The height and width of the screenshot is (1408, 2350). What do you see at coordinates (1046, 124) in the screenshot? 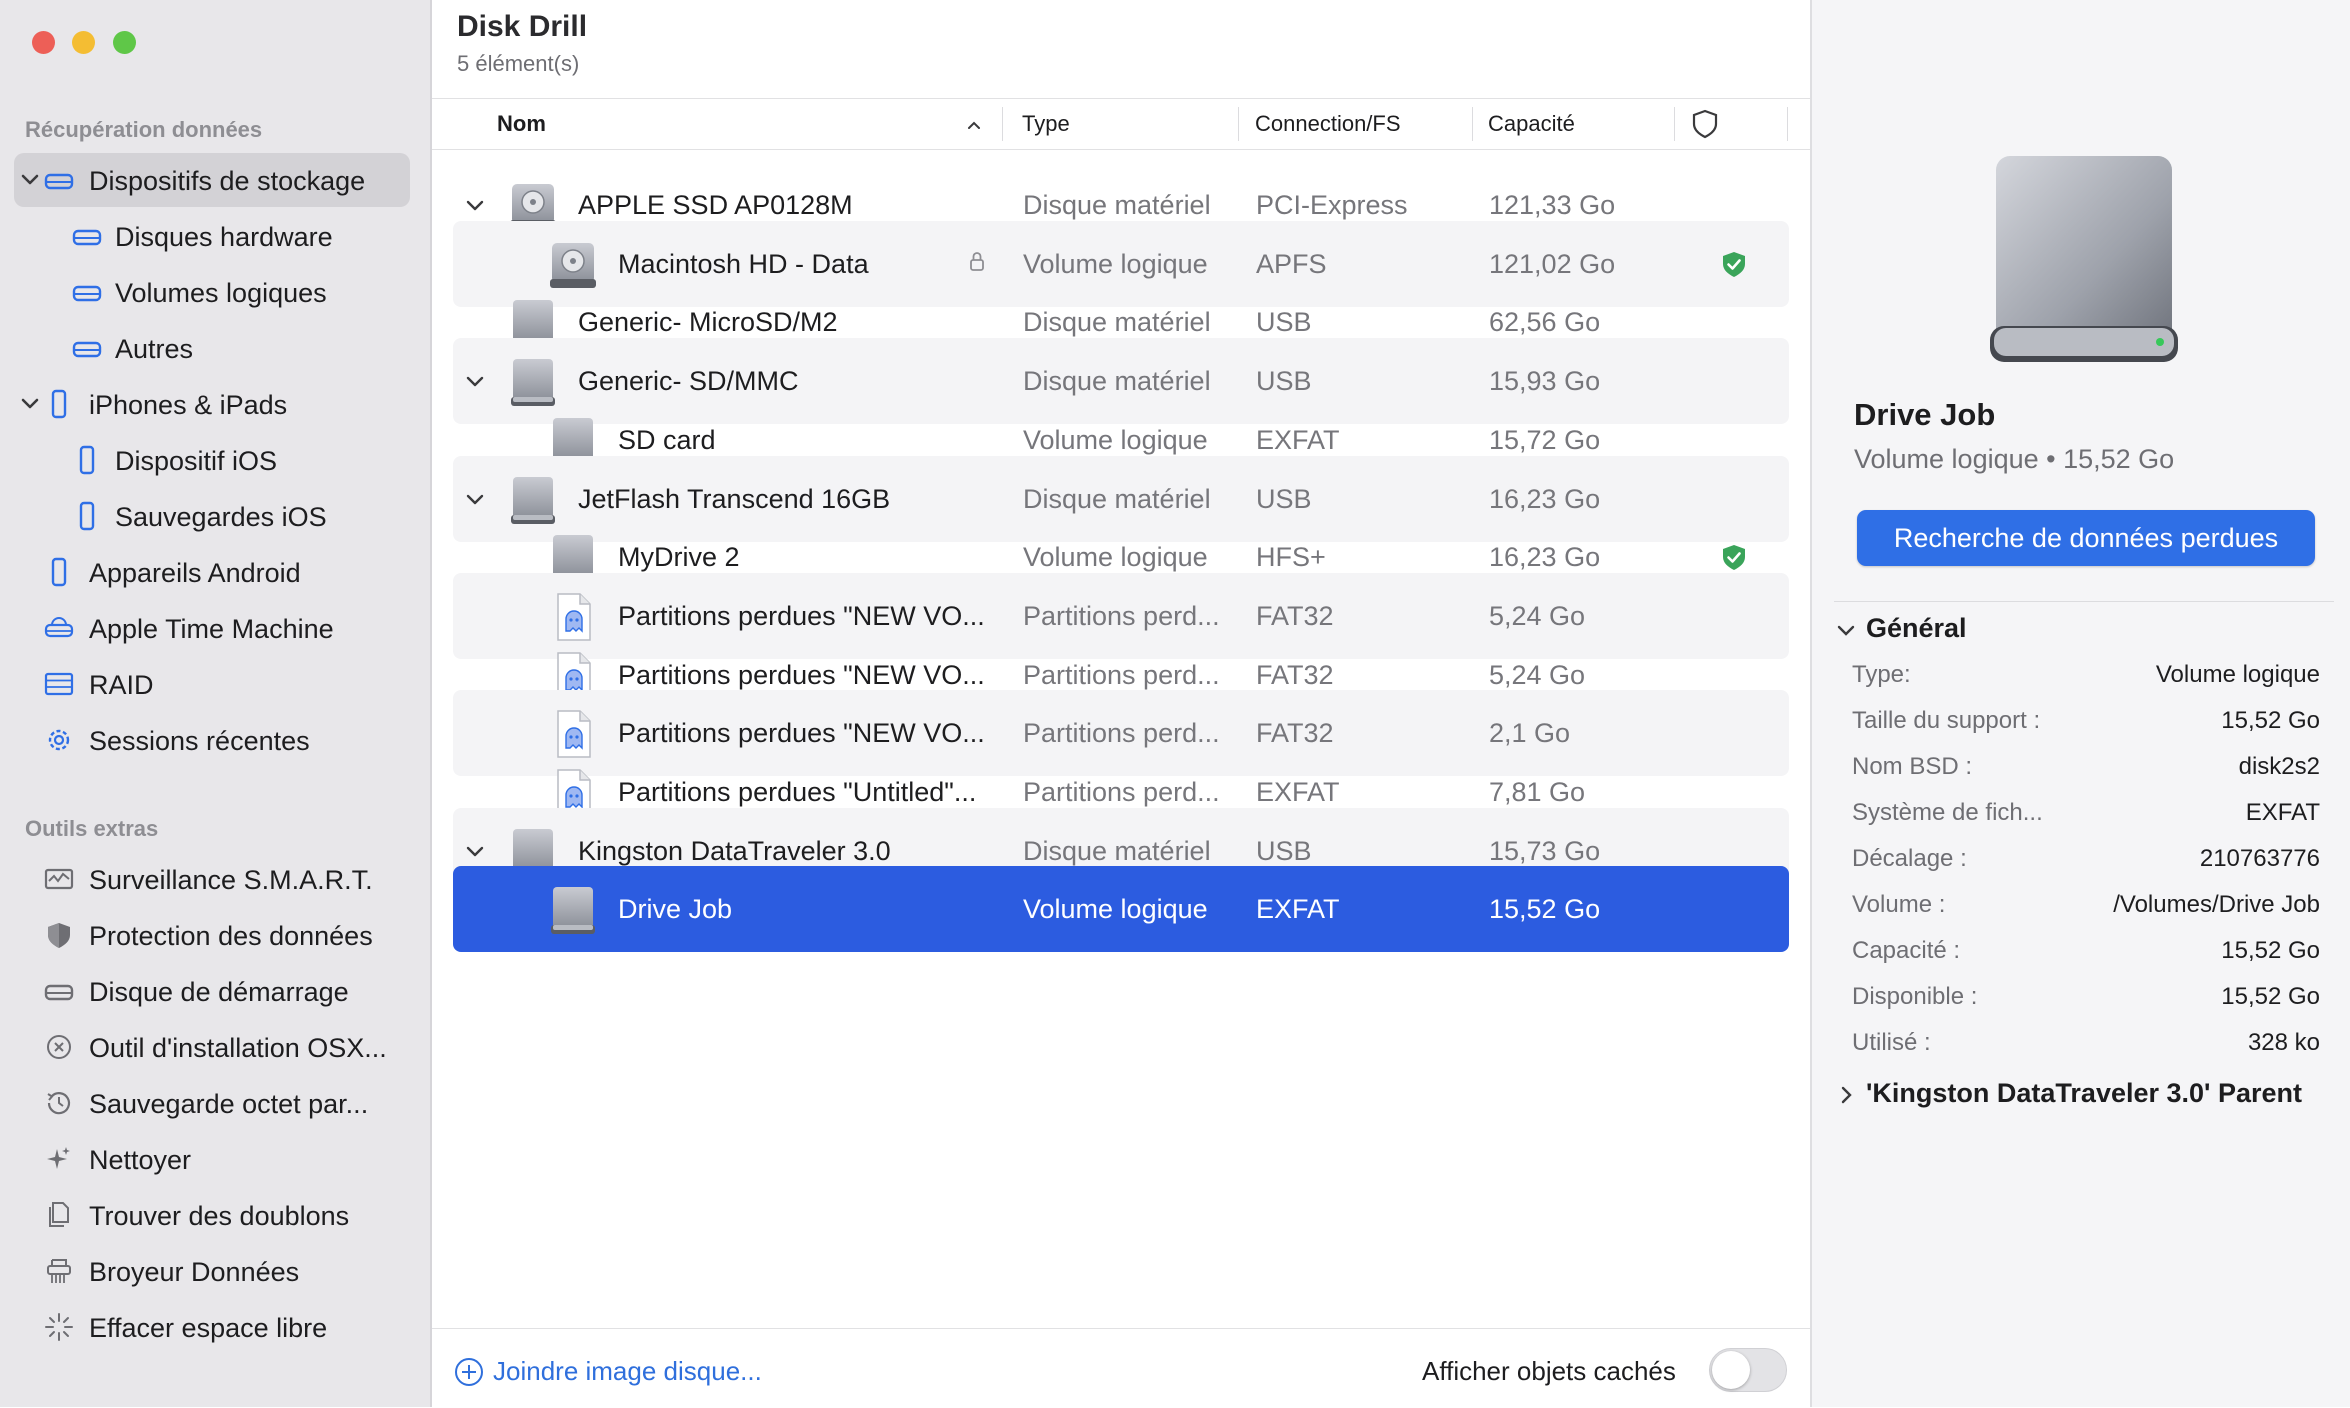
I see `column-header-type: Type` at bounding box center [1046, 124].